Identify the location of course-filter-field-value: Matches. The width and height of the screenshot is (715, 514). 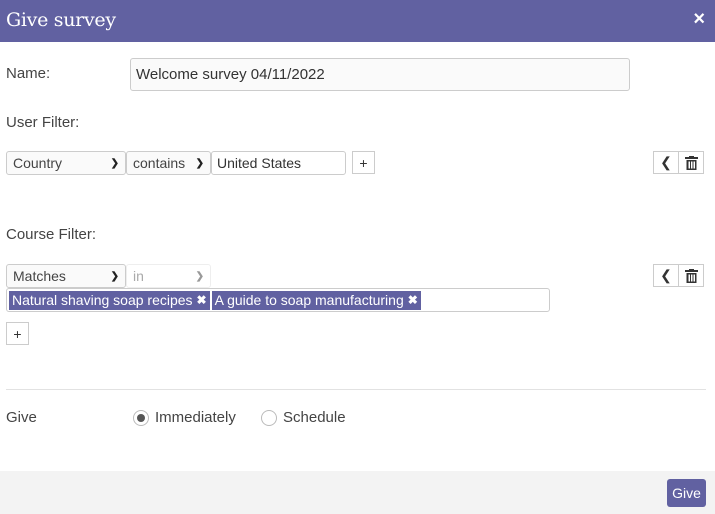
(39, 276).